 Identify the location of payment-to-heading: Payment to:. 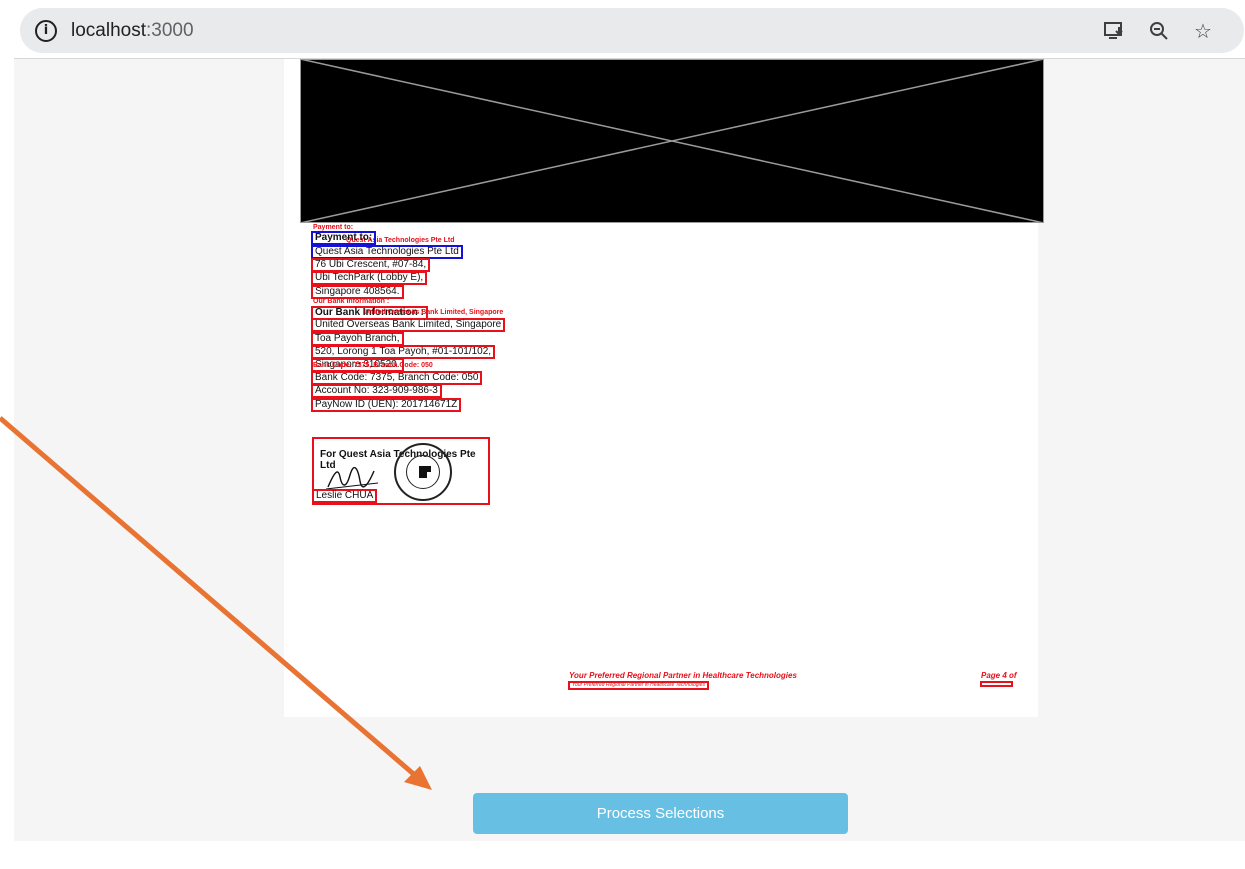
(344, 238).